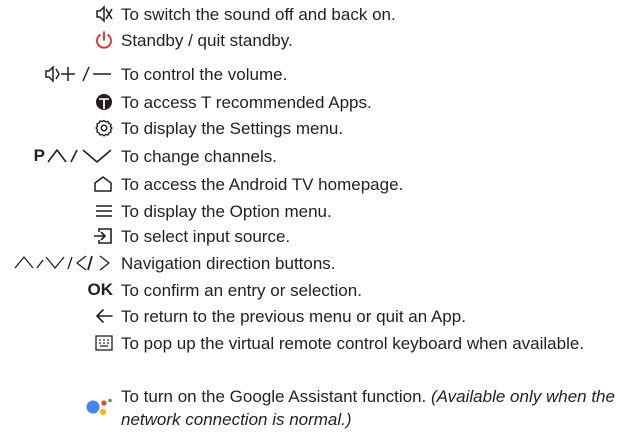 The image size is (623, 439). I want to click on channel-icon: P, so click(73, 156).